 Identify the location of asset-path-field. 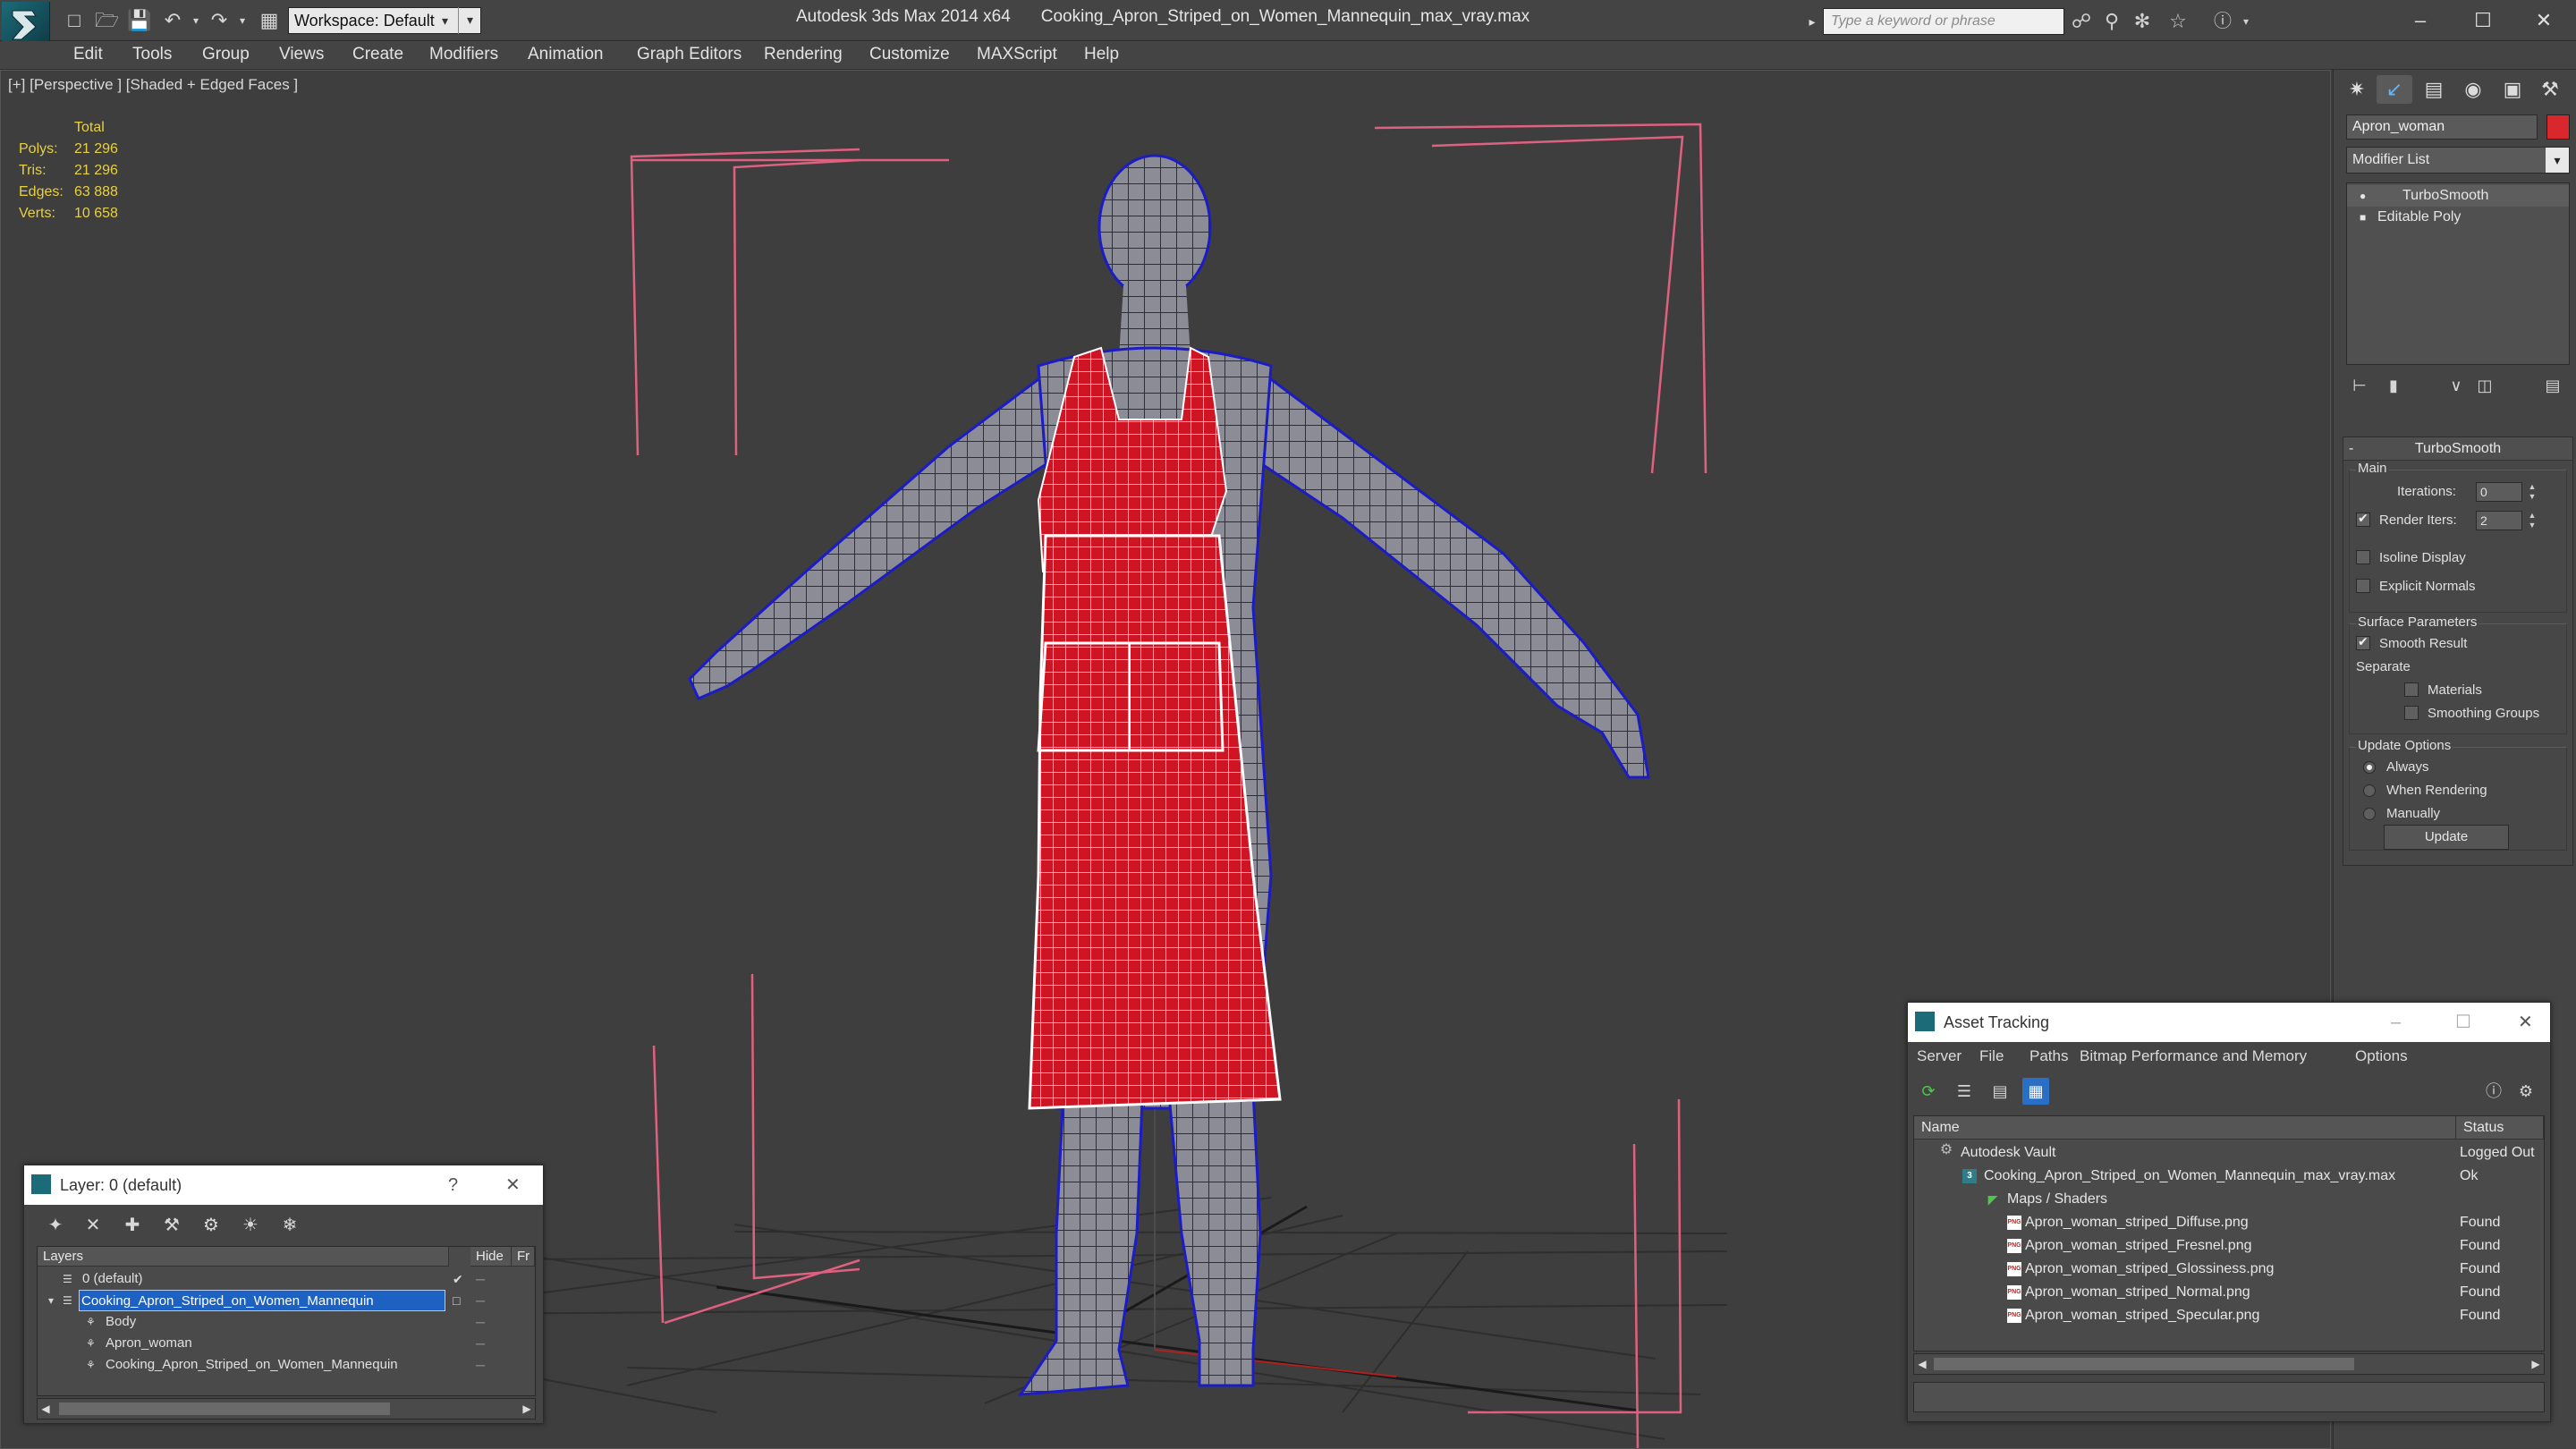
(2229, 1397).